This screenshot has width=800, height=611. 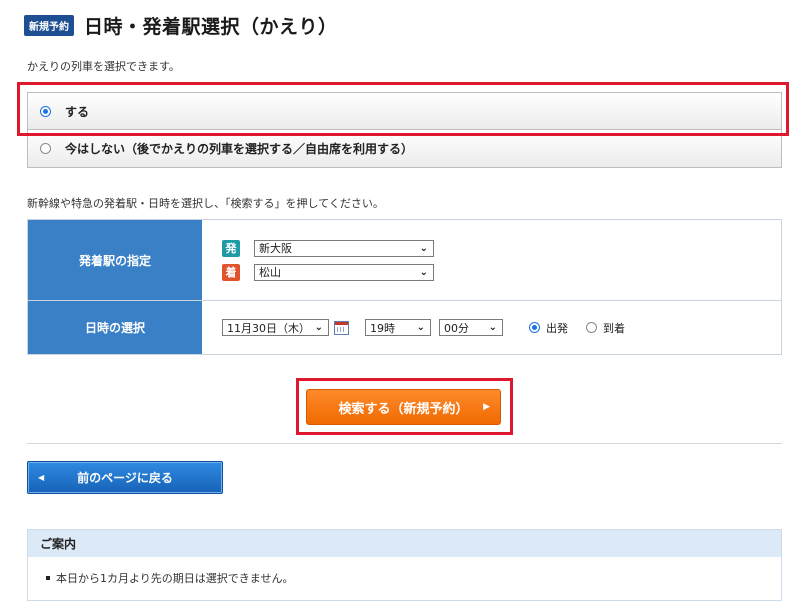 What do you see at coordinates (501, 248) in the screenshot?
I see `departure-line: 発 新大阪 ⌄` at bounding box center [501, 248].